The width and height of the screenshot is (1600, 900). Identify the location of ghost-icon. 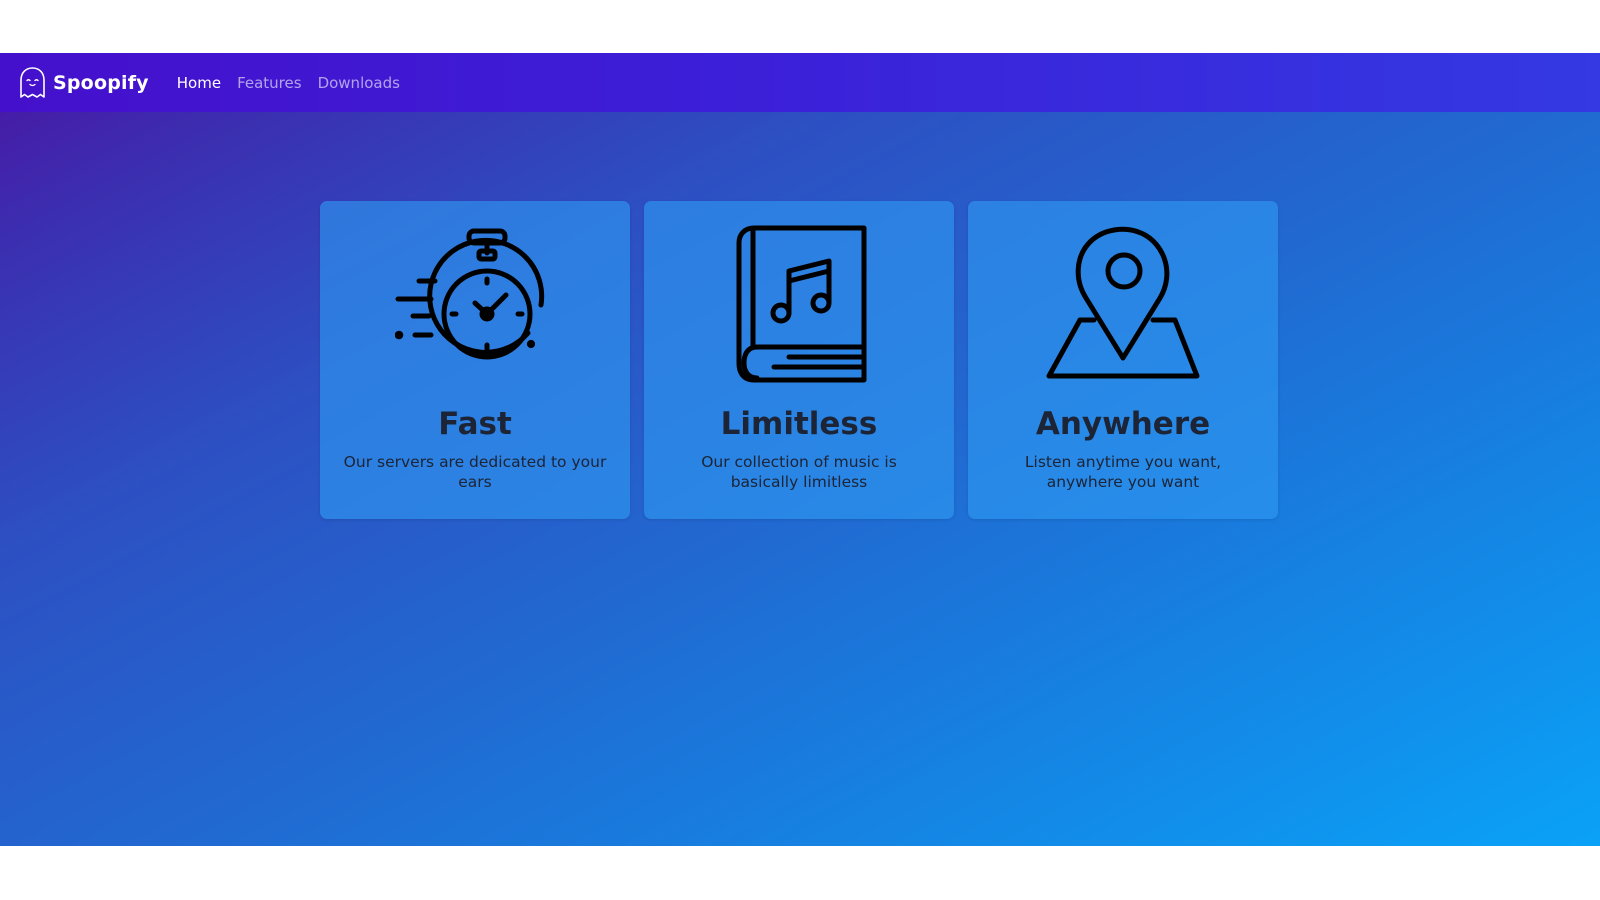
(32, 82).